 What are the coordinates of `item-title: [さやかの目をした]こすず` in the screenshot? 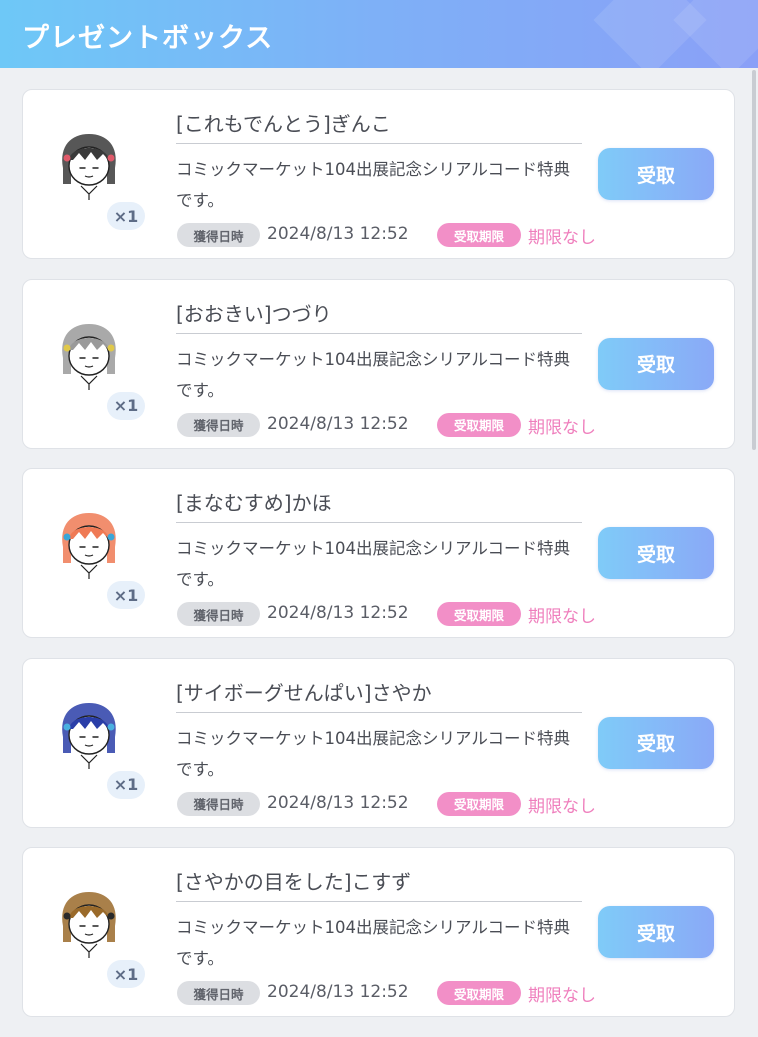 It's located at (294, 882).